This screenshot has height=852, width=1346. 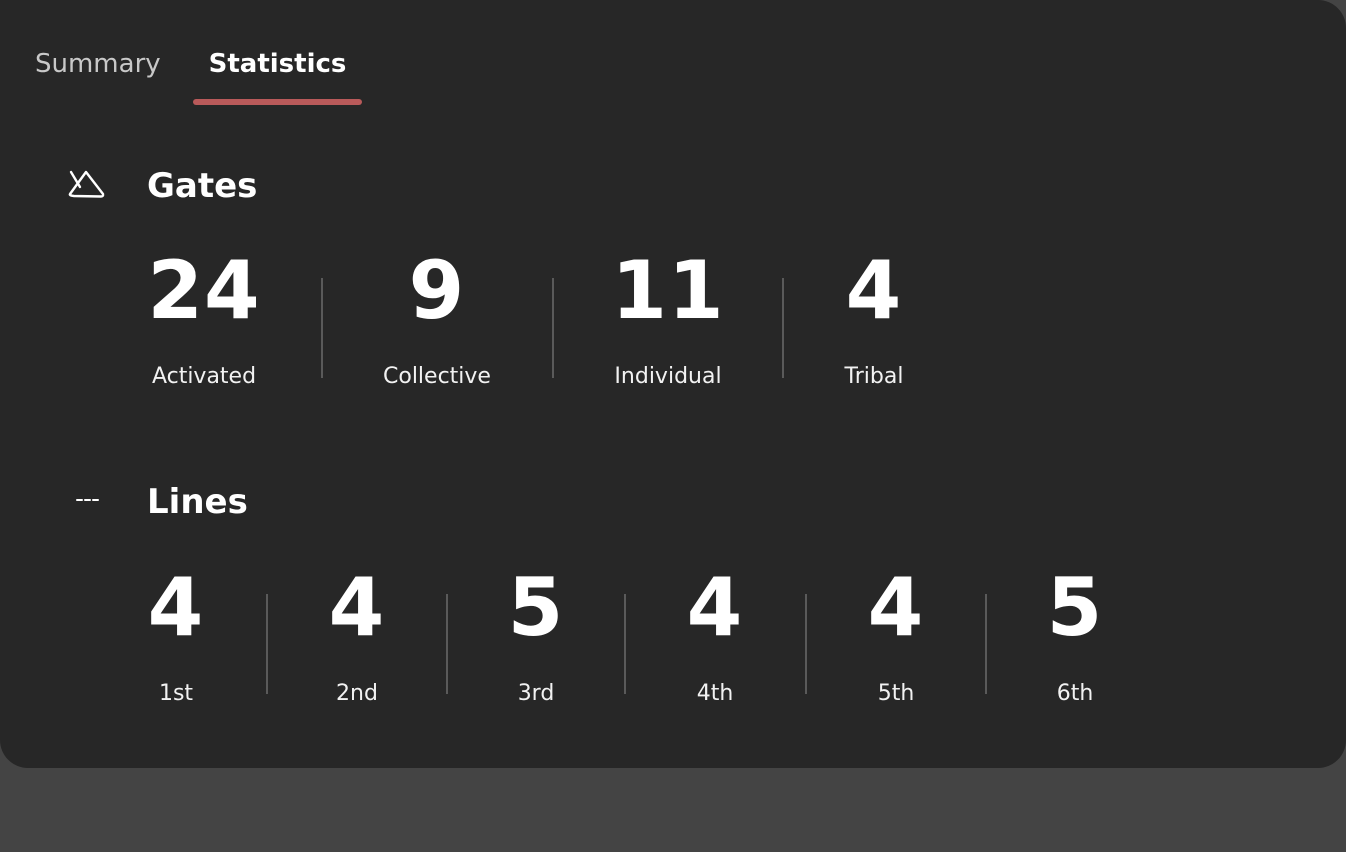 I want to click on lines-stat-4th: 4 4th, so click(x=715, y=638).